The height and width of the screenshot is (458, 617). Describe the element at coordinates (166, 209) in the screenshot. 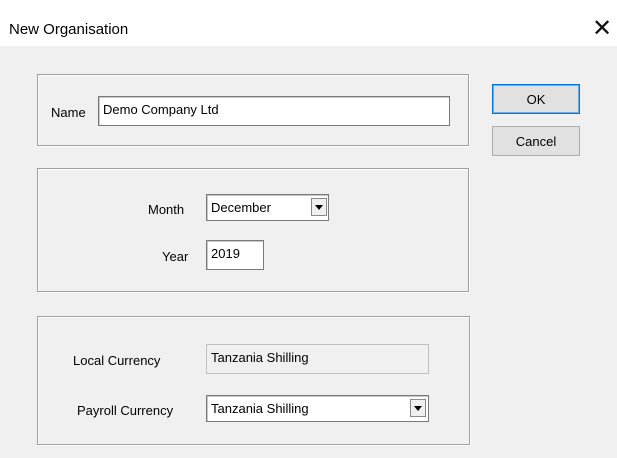

I see `month-label: Month` at that location.